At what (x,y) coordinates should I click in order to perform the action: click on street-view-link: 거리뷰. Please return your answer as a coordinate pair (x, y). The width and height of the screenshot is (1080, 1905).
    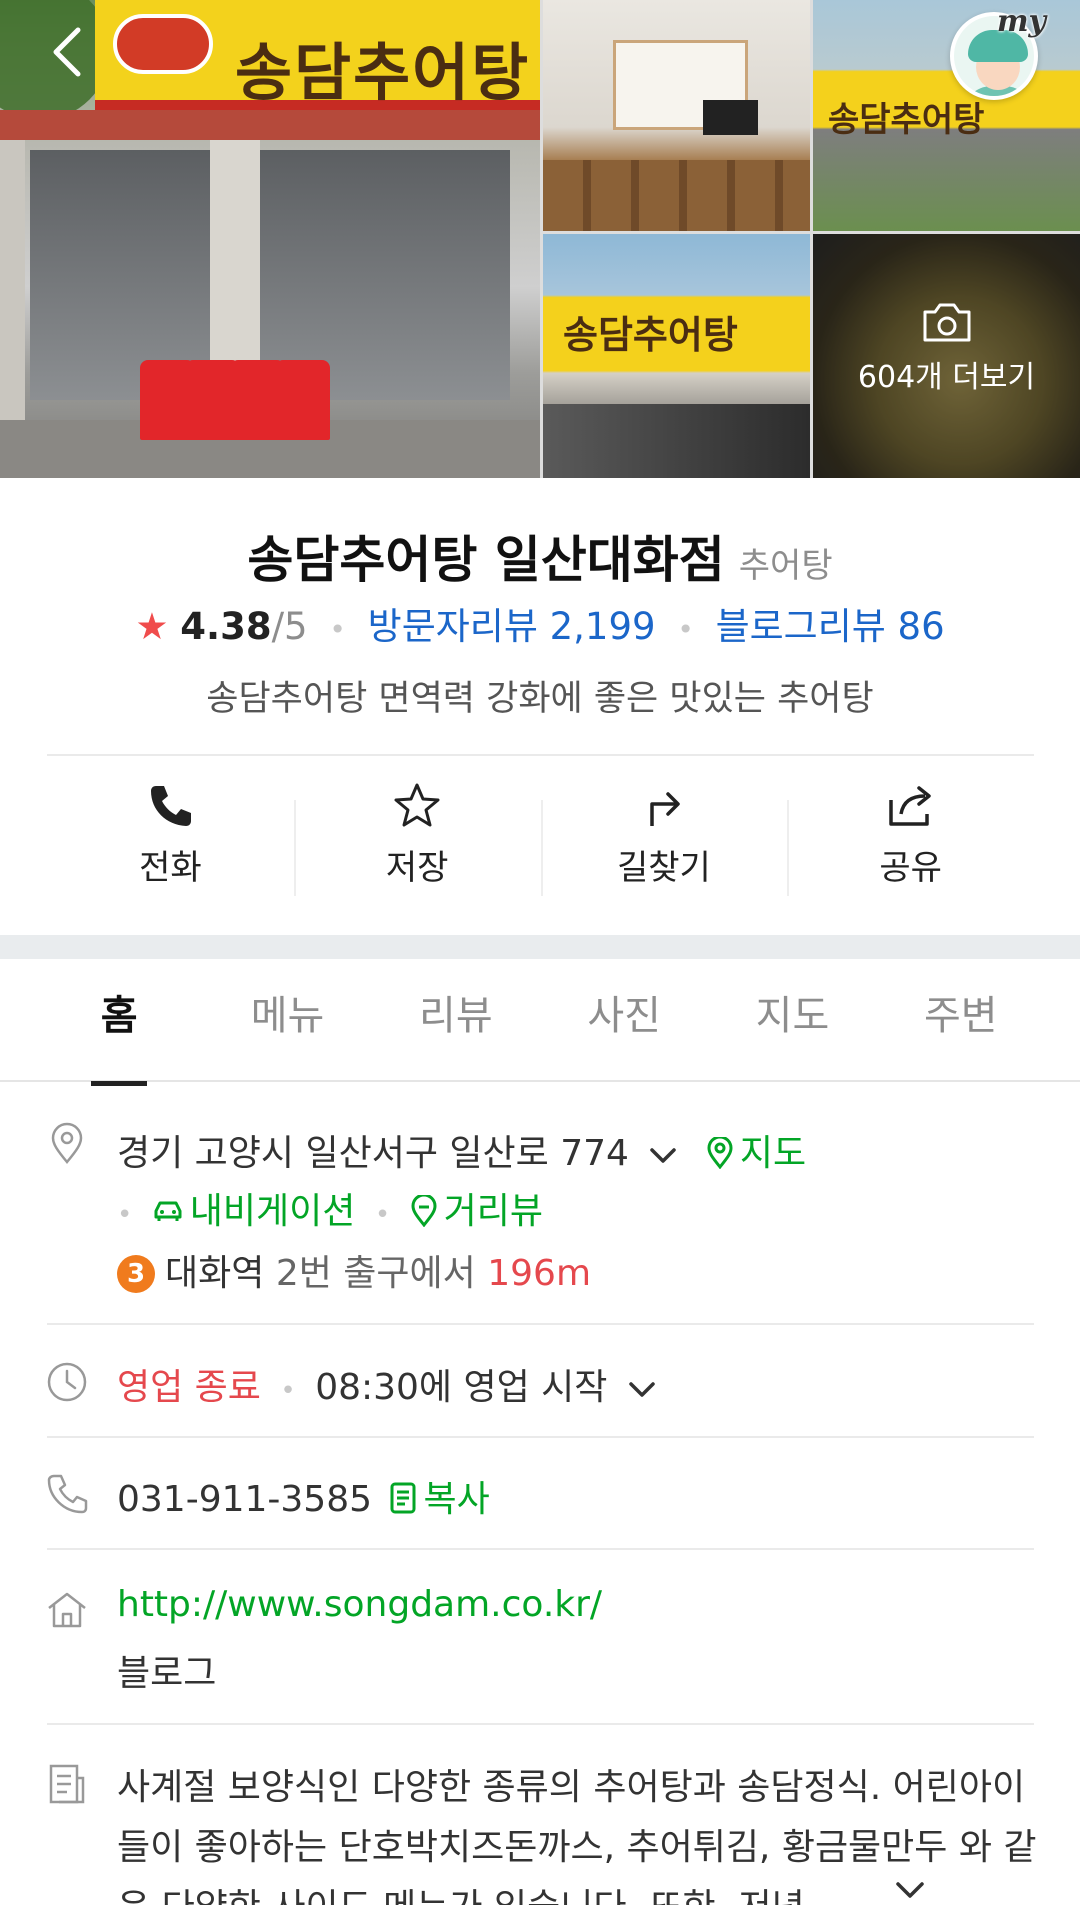
    Looking at the image, I should click on (476, 1211).